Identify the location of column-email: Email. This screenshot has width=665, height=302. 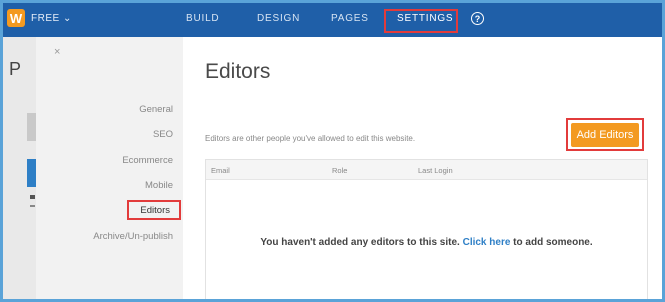
(220, 170).